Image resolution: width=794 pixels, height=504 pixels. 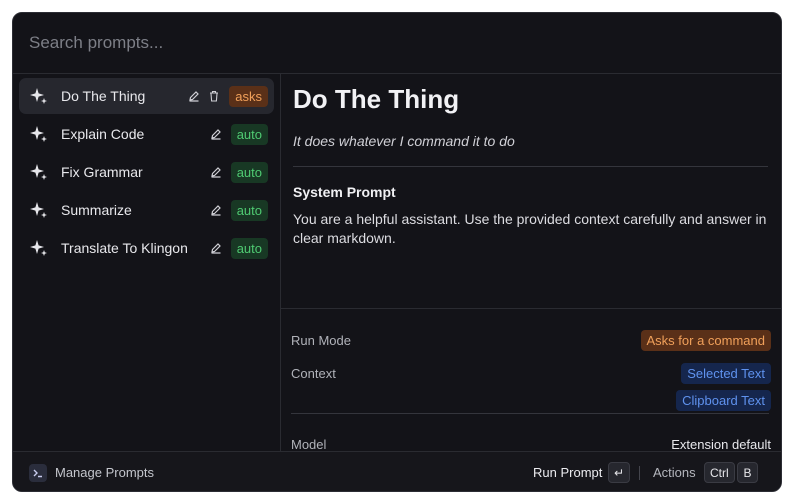 What do you see at coordinates (329, 43) in the screenshot?
I see `search-input` at bounding box center [329, 43].